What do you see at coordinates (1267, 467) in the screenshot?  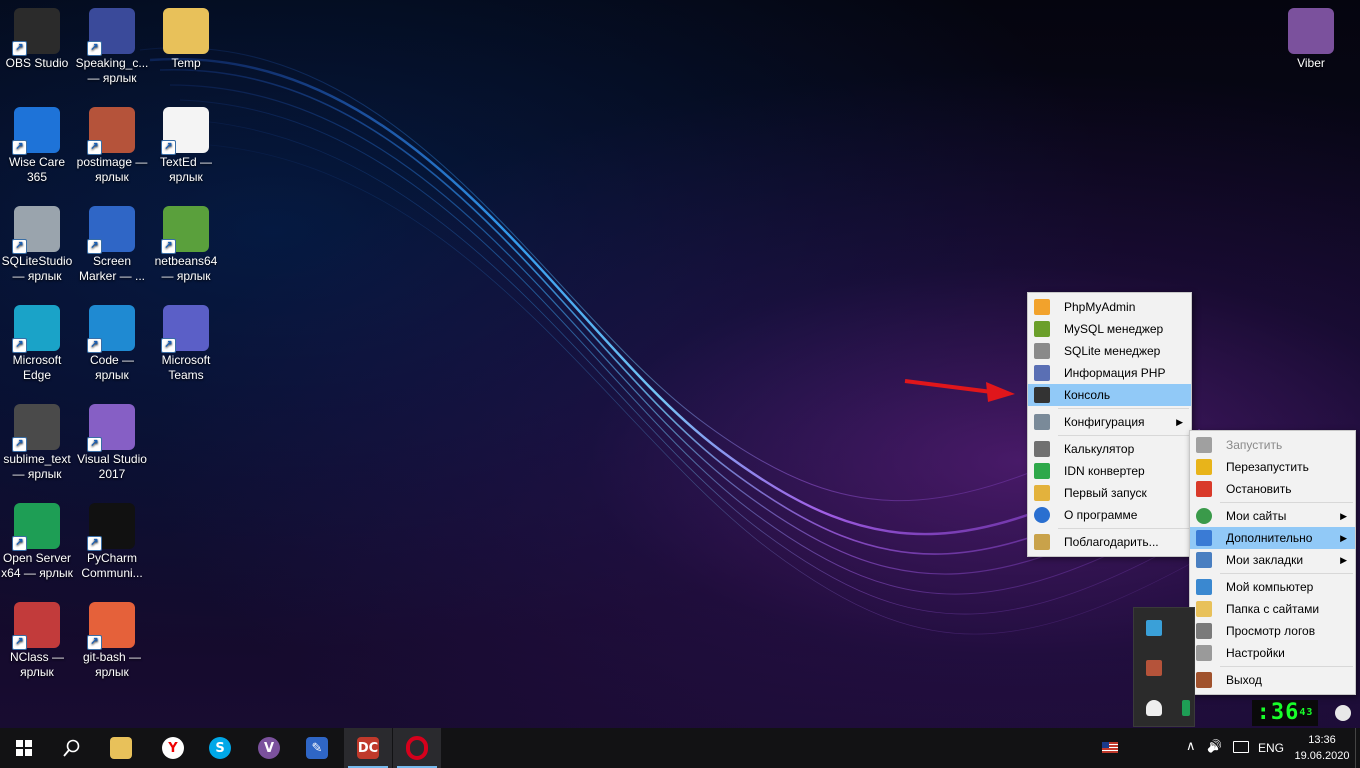 I see `menu-item-label: Перезапустить` at bounding box center [1267, 467].